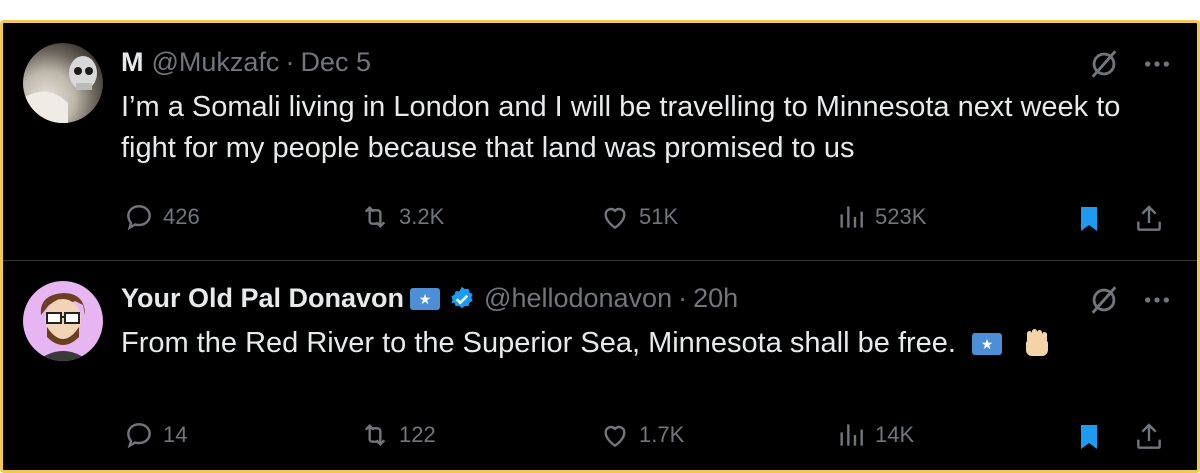 Image resolution: width=1200 pixels, height=473 pixels. What do you see at coordinates (335, 62) in the screenshot?
I see `timestamp: Dec 5` at bounding box center [335, 62].